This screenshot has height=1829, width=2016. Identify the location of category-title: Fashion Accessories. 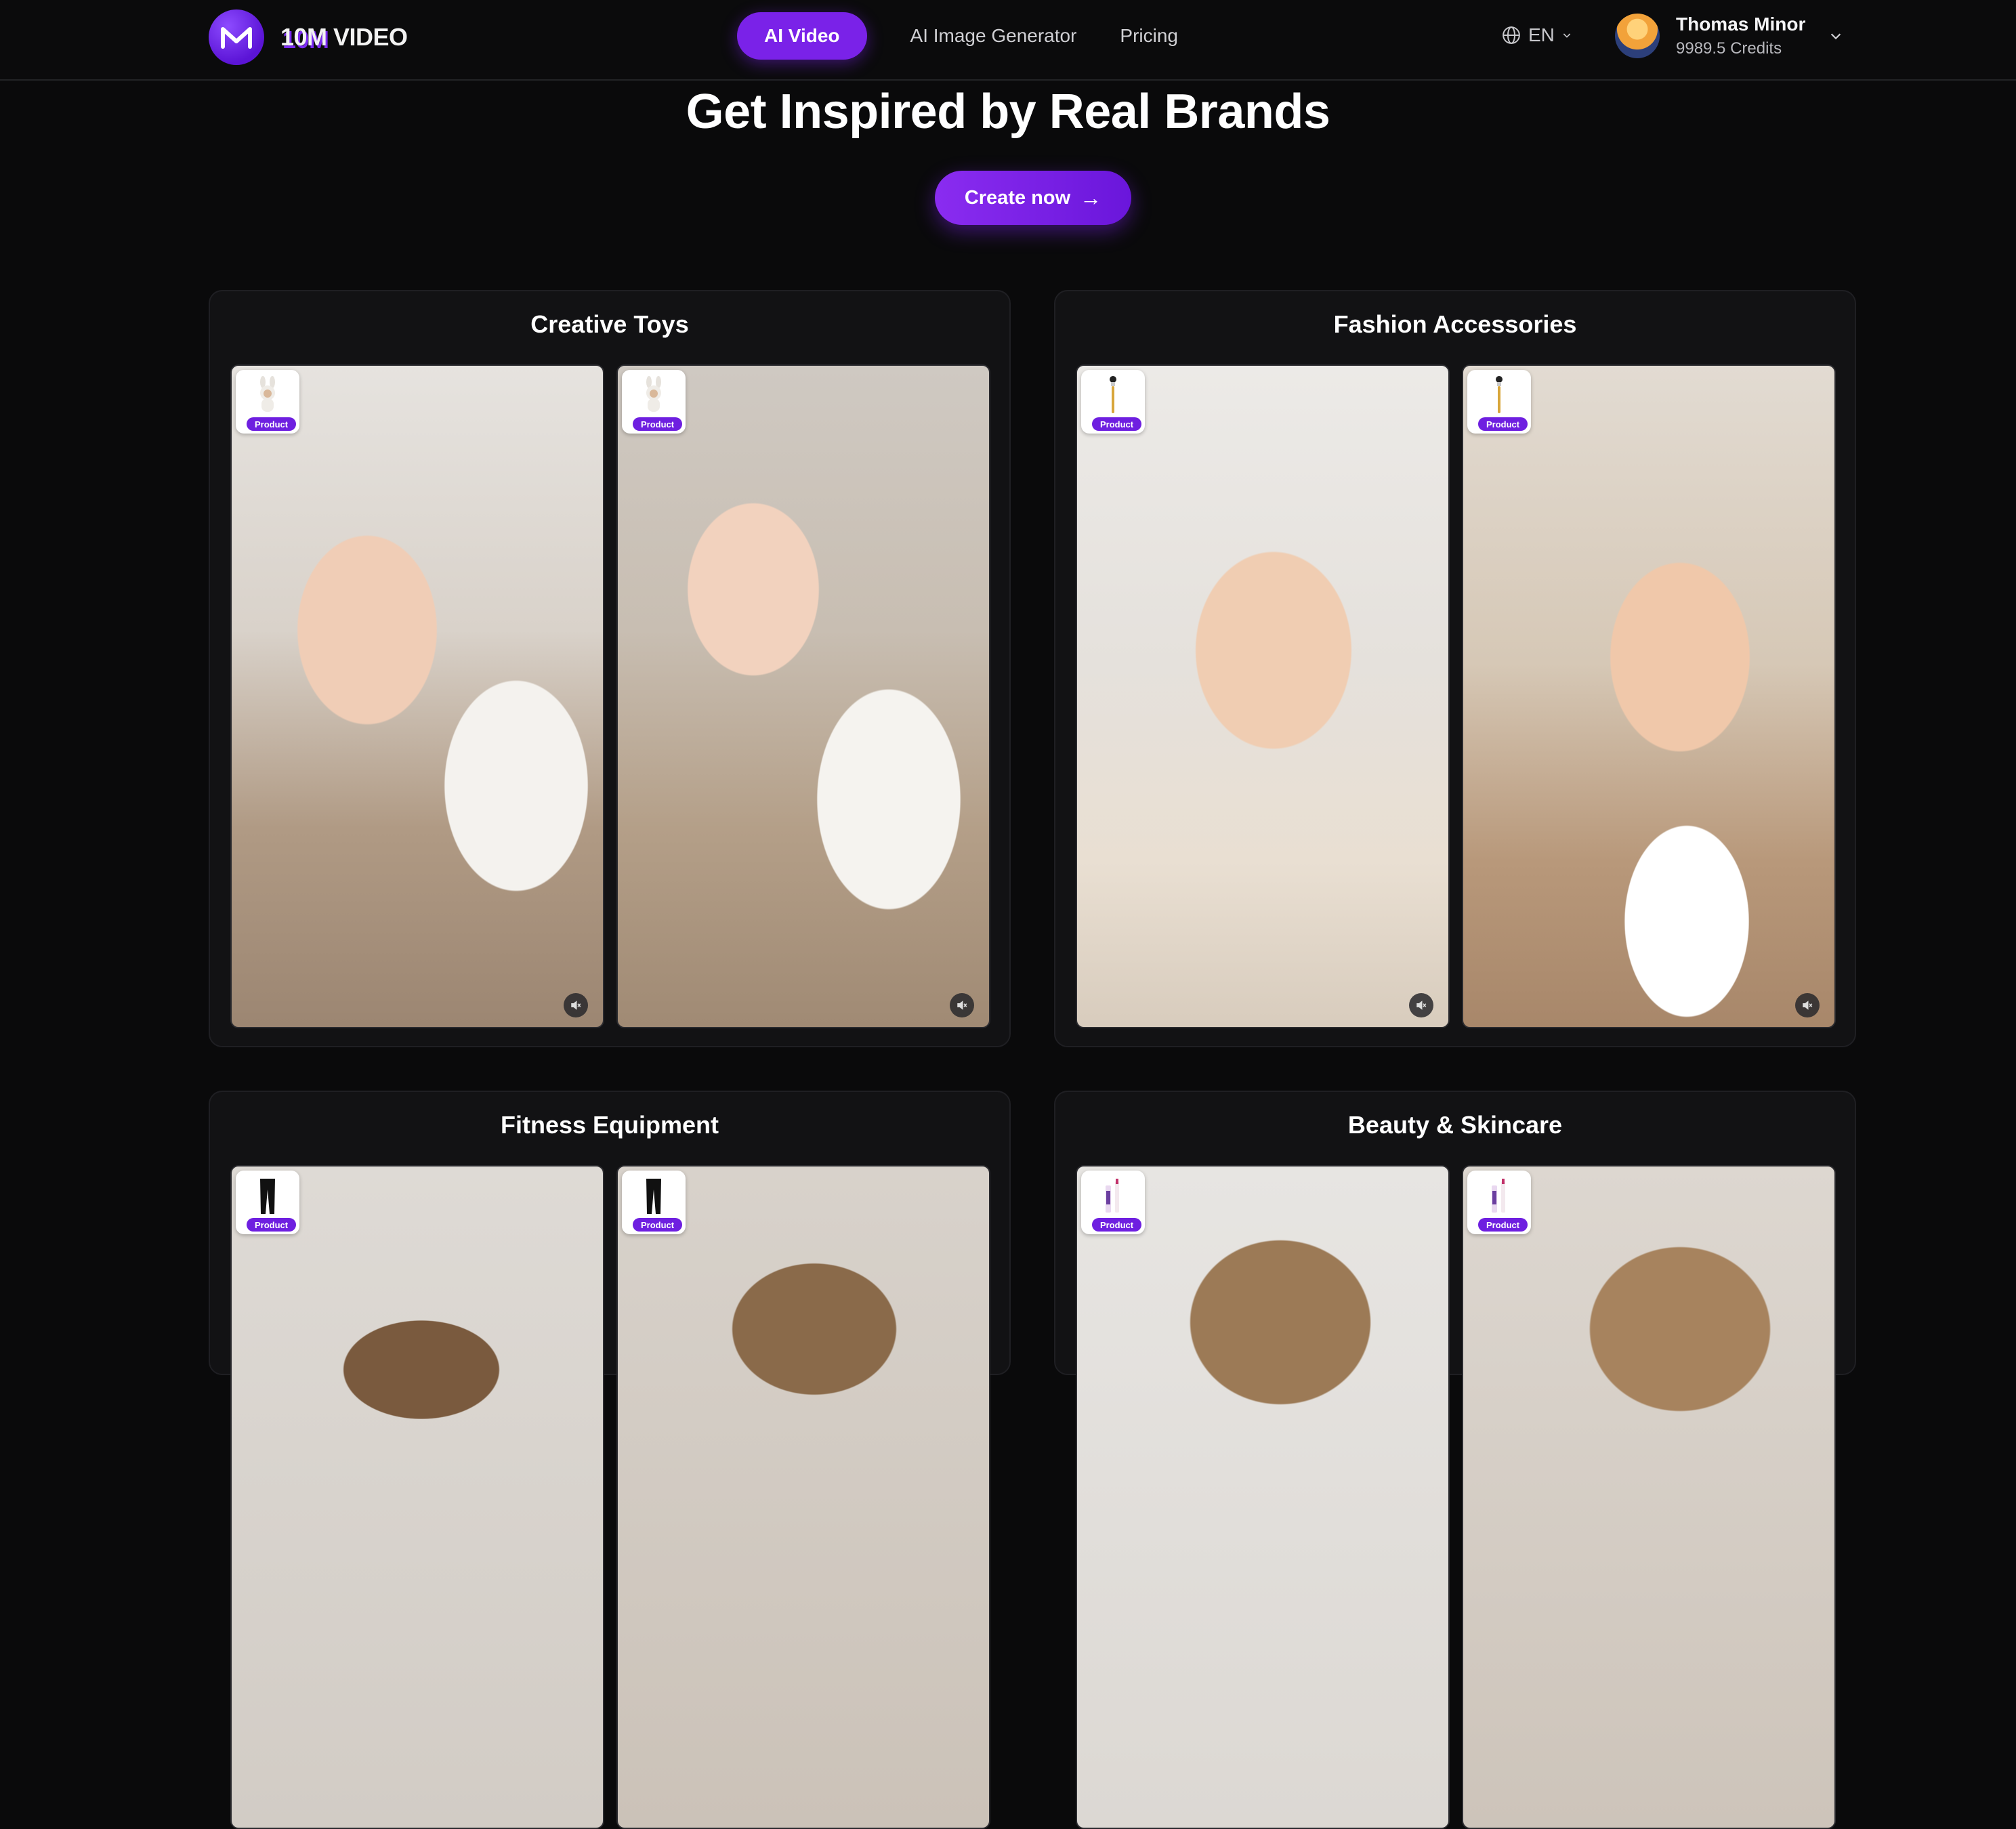
(1455, 324).